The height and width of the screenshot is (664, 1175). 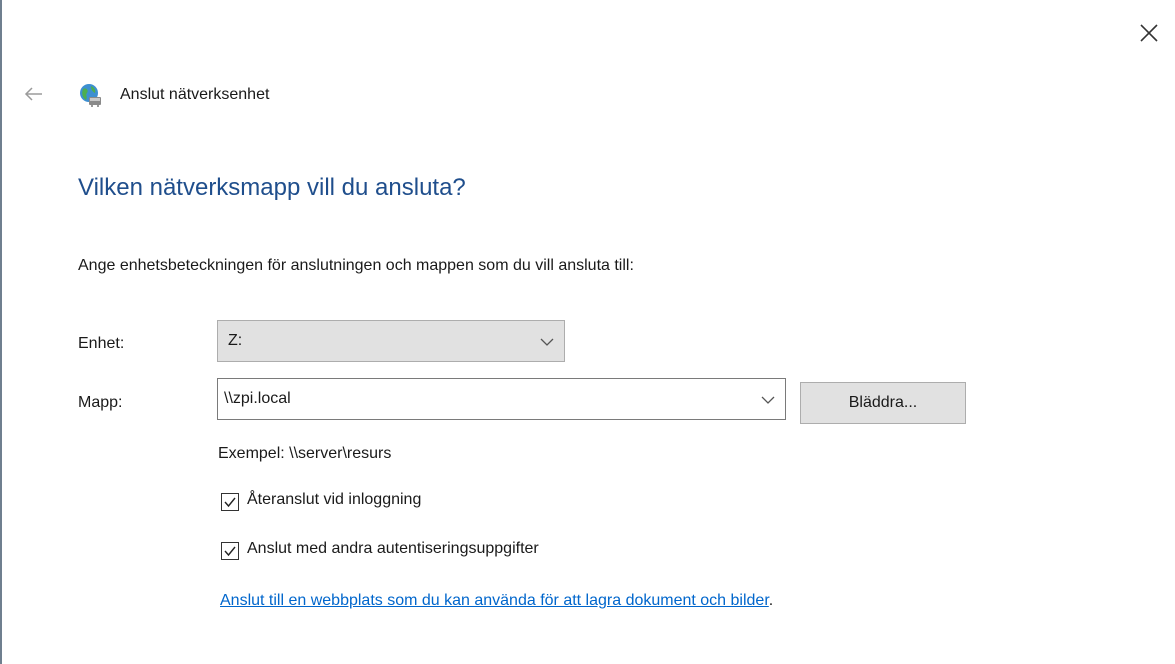 What do you see at coordinates (305, 453) in the screenshot?
I see `example-hint: Exempel: \\server\resurs` at bounding box center [305, 453].